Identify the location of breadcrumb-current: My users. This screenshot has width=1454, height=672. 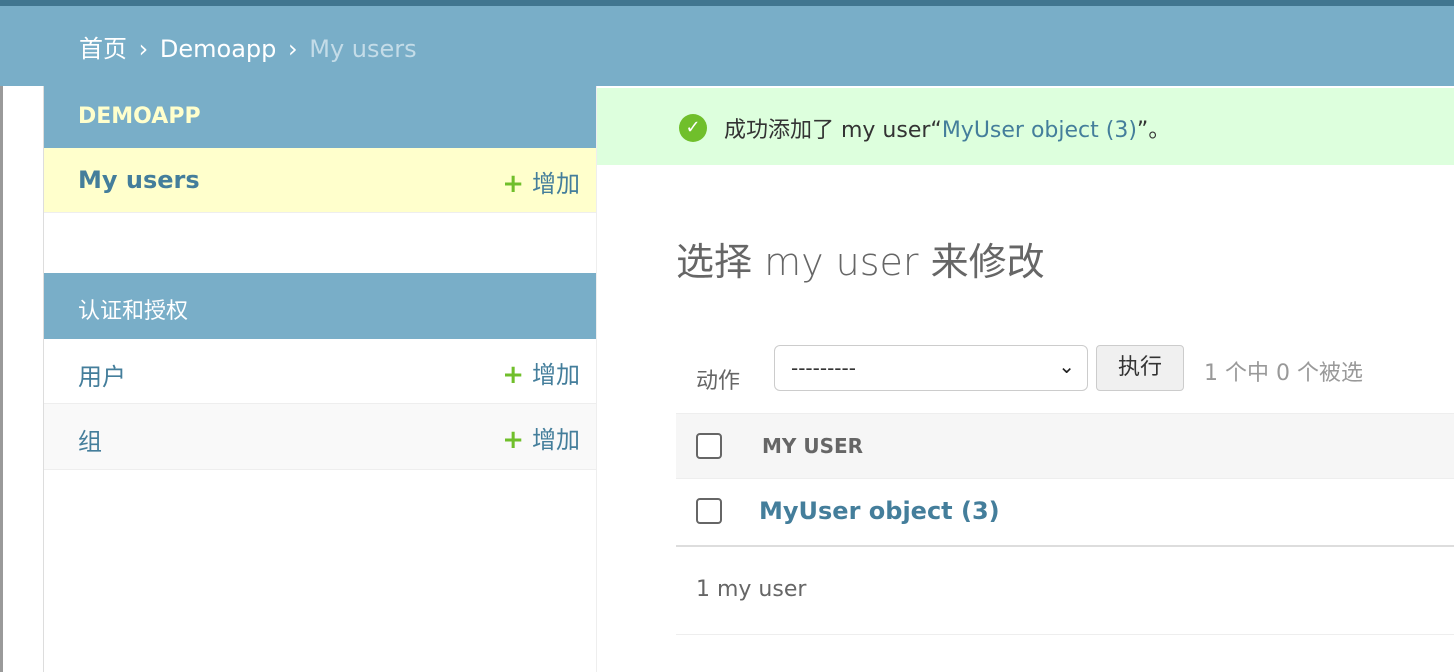
(363, 49).